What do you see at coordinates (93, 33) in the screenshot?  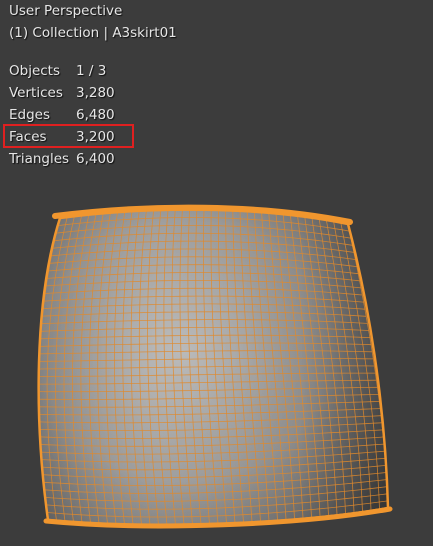 I see `collection-object-label: (1) Collection | A3skirt01` at bounding box center [93, 33].